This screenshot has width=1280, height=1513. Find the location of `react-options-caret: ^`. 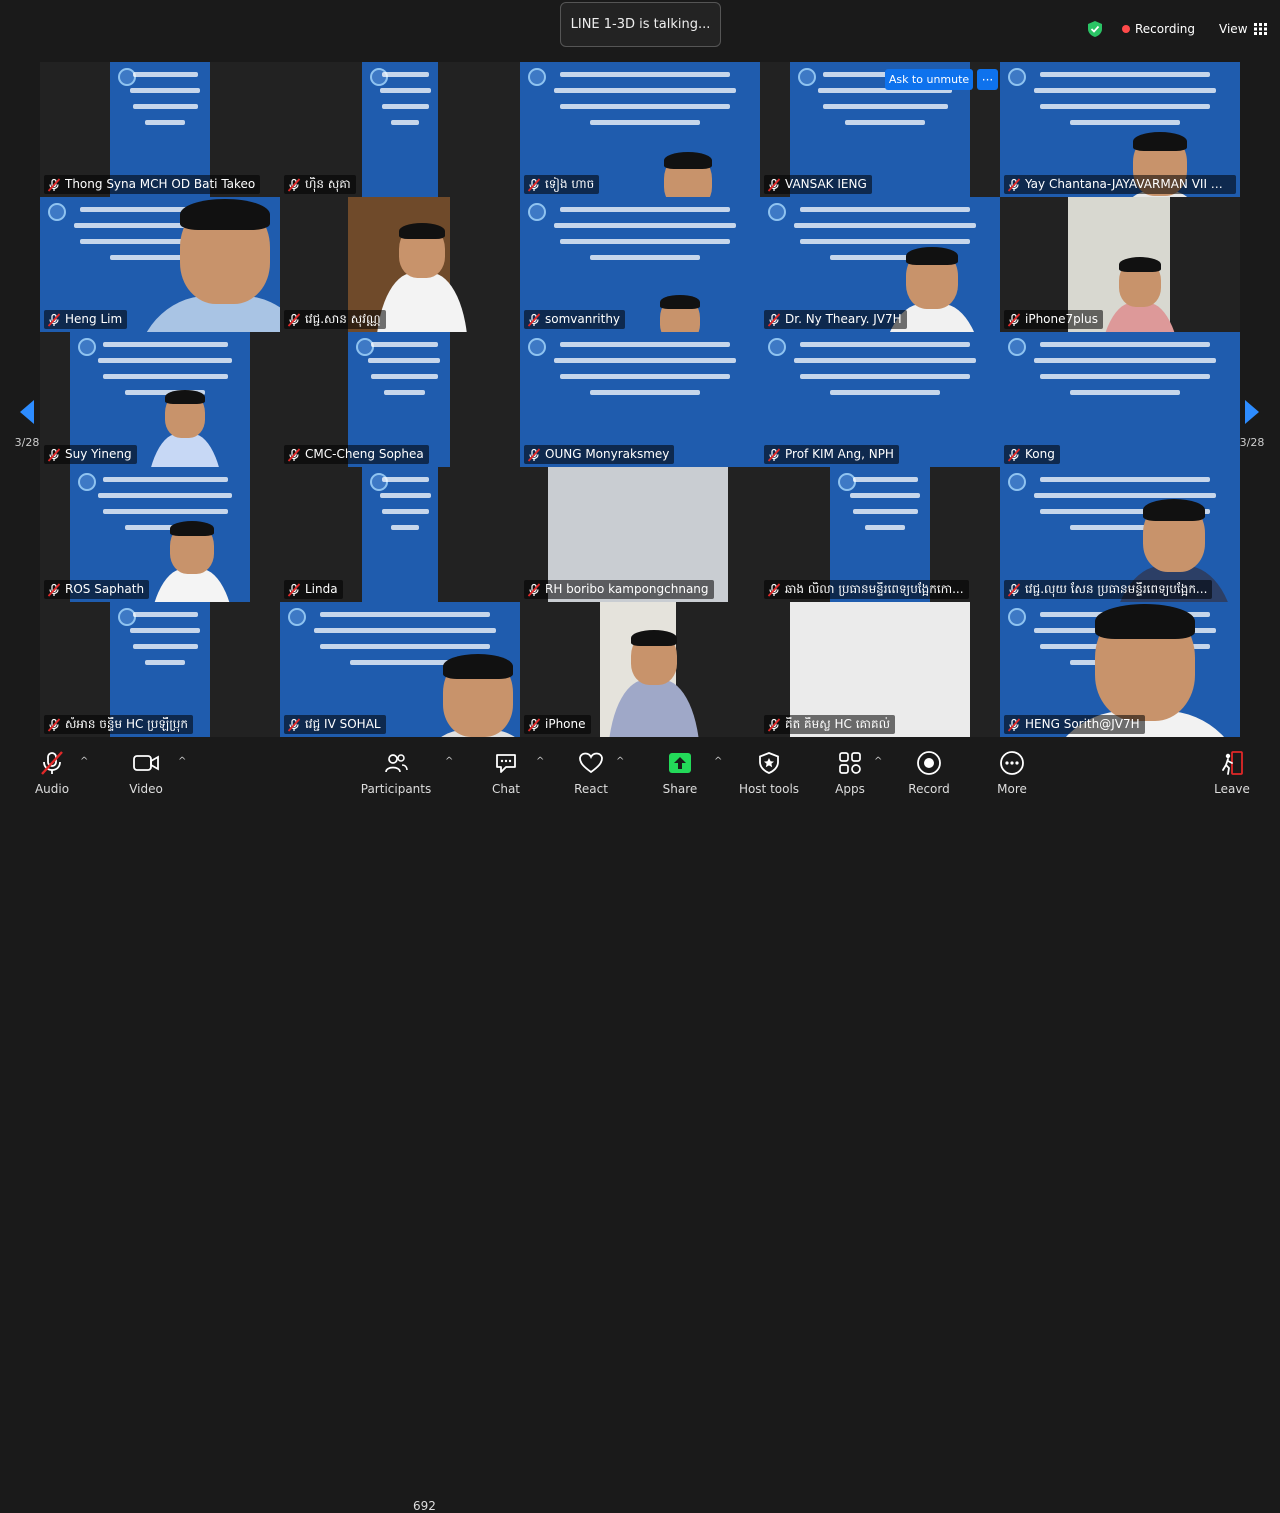

react-options-caret: ^ is located at coordinates (620, 761).